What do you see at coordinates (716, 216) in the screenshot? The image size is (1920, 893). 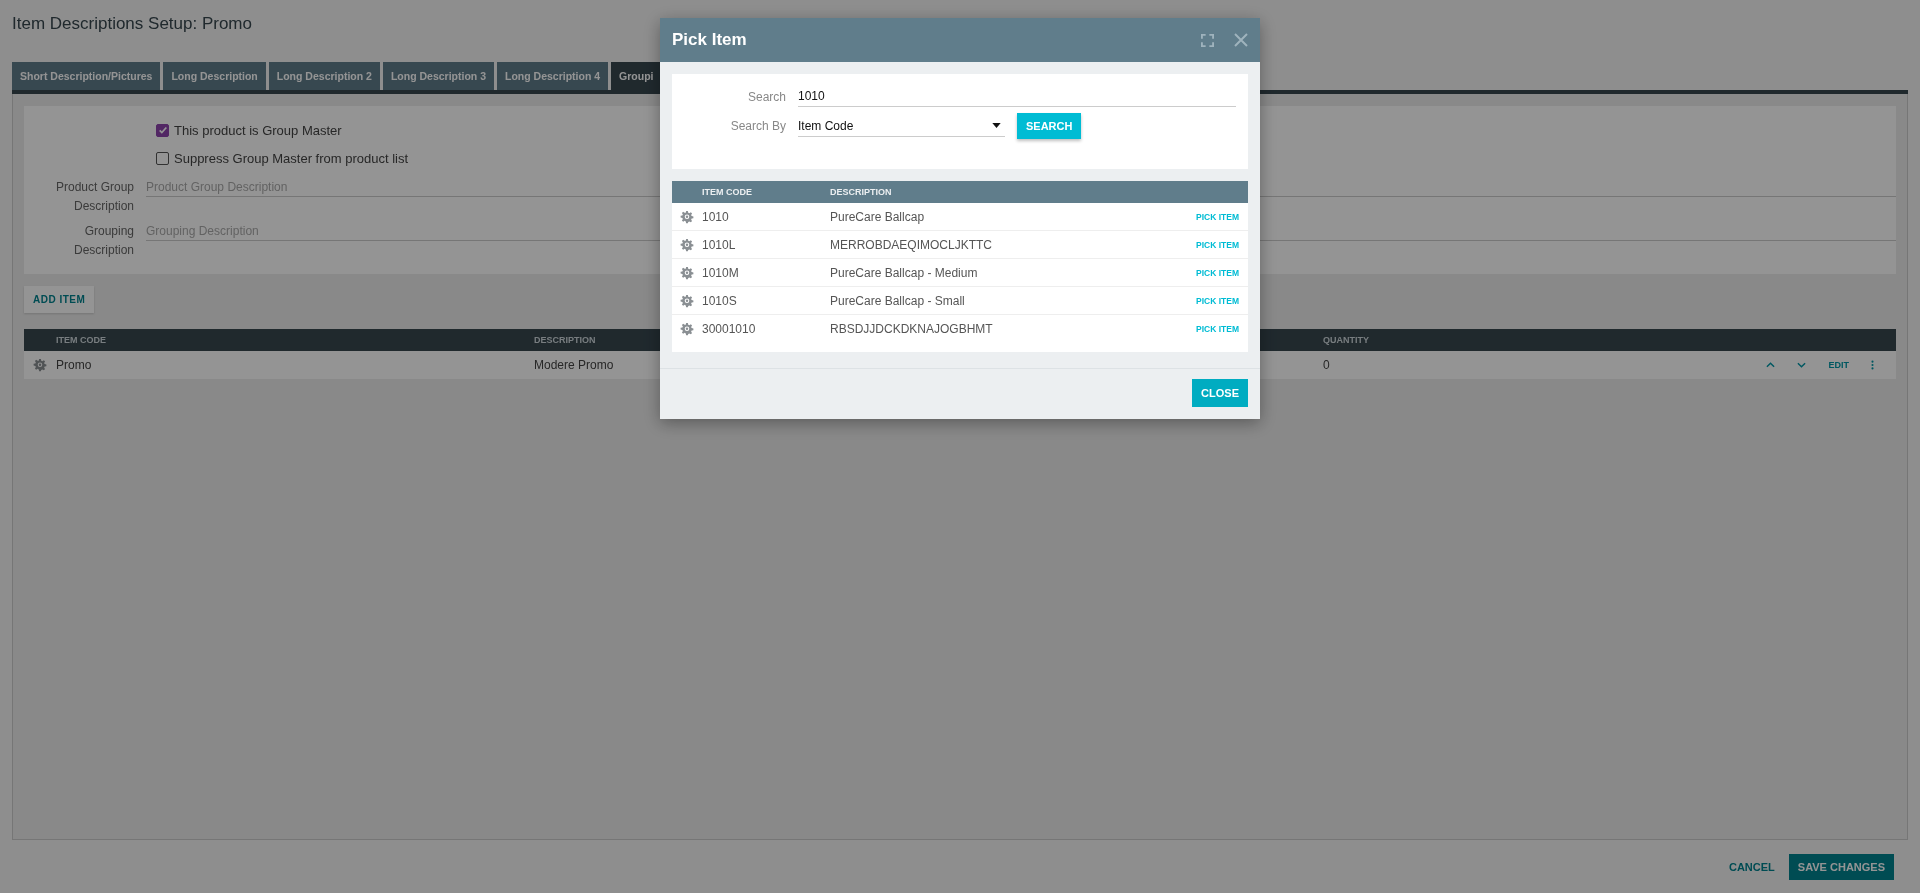 I see `table-cell-text: 1010` at bounding box center [716, 216].